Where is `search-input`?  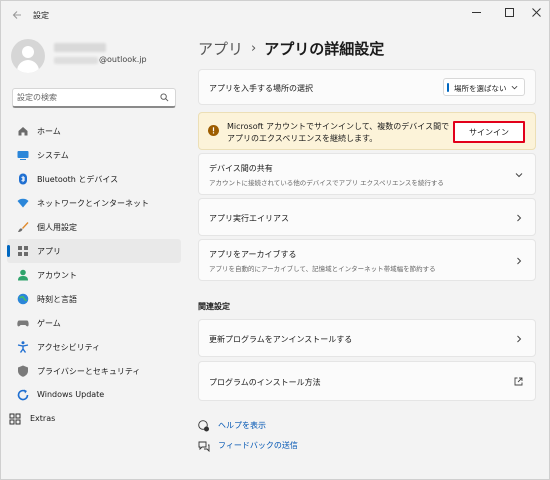
search-input is located at coordinates (87, 97).